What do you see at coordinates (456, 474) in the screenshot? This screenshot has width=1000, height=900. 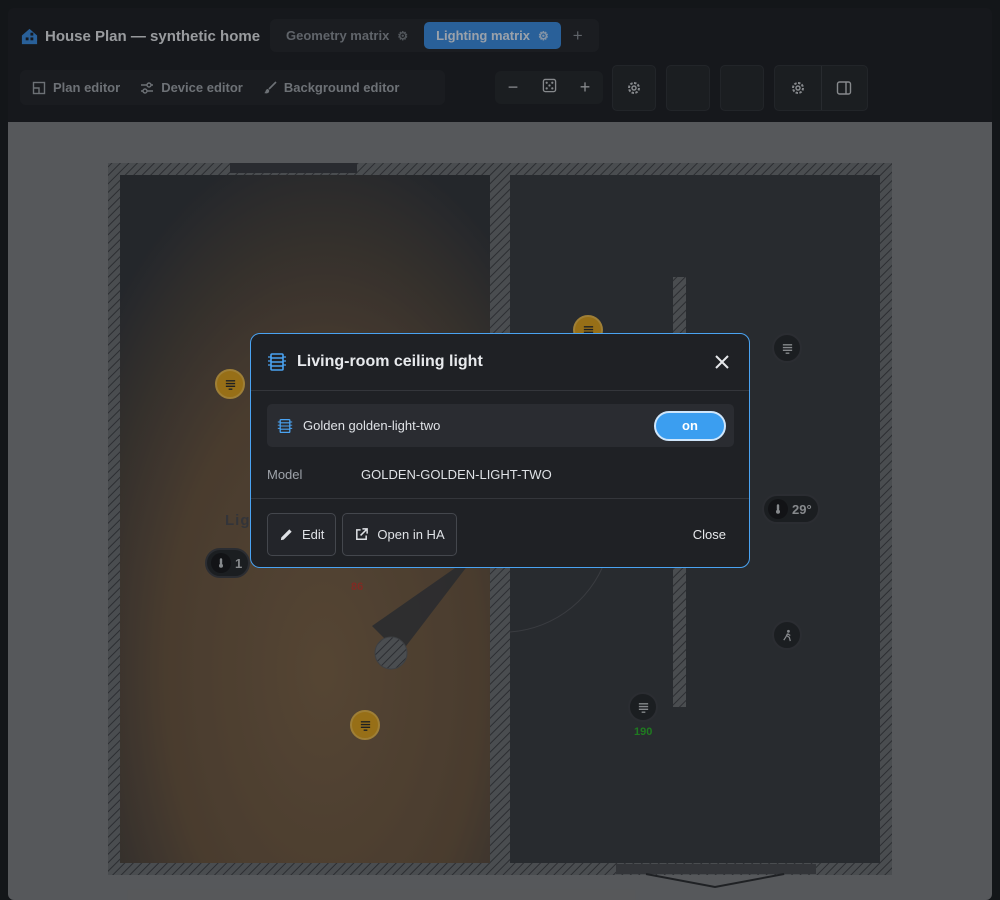 I see `model-value: GOLDEN-GOLDEN-LIGHT-TWO` at bounding box center [456, 474].